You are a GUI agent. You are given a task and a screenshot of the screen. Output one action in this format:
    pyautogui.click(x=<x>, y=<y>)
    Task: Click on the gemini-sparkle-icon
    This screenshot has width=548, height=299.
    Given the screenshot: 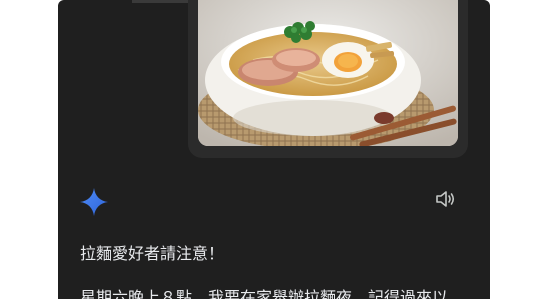 What is the action you would take?
    pyautogui.click(x=94, y=202)
    